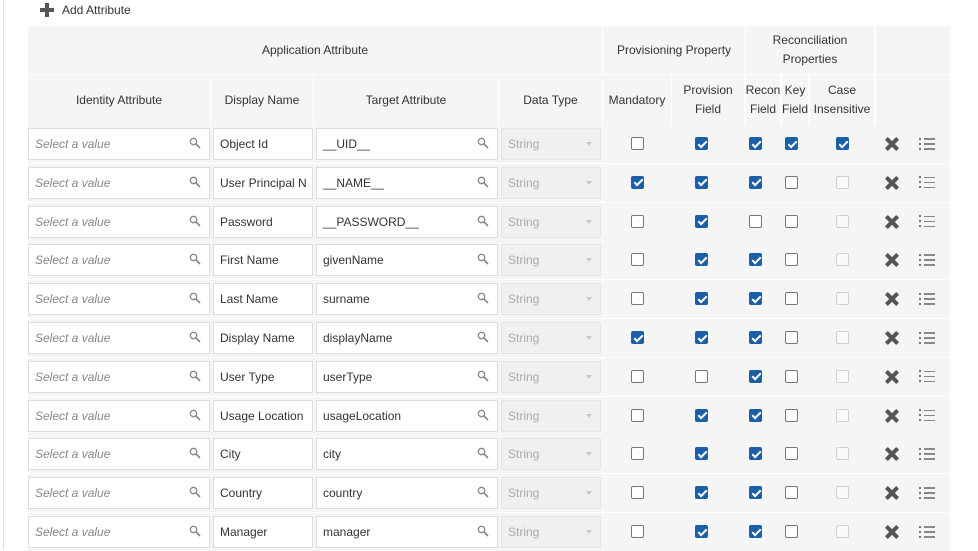 Image resolution: width=978 pixels, height=551 pixels. I want to click on display-name-input: User Principal N, so click(263, 182).